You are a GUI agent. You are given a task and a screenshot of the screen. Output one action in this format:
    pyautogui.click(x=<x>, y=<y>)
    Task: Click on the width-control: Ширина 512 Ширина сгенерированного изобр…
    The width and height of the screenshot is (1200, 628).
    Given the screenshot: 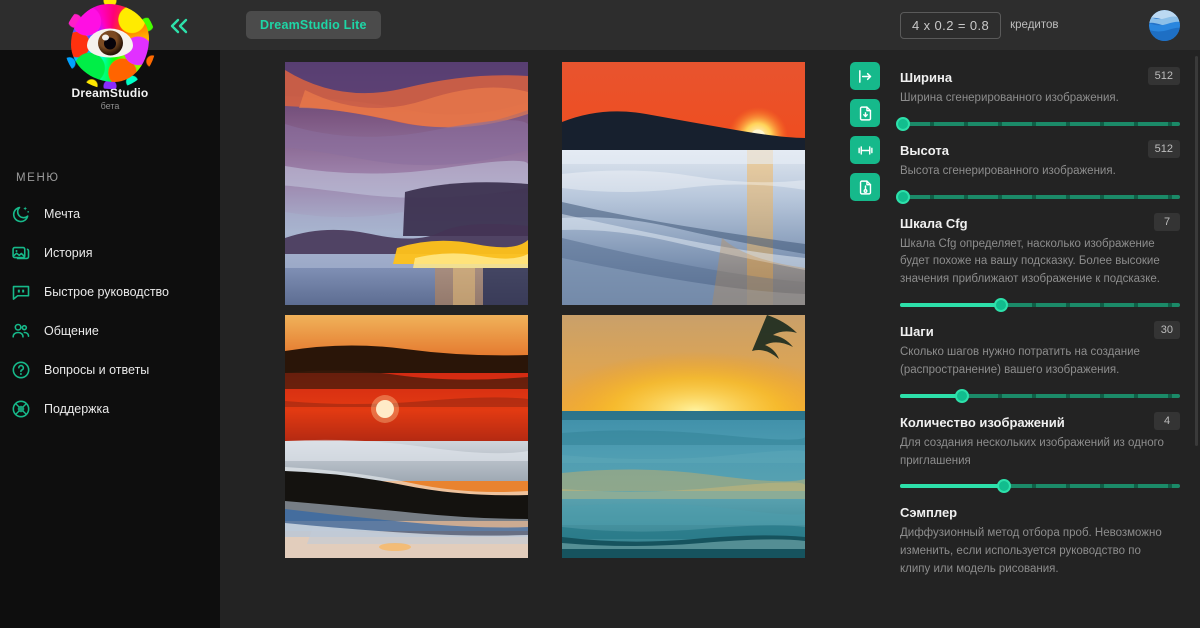 What is the action you would take?
    pyautogui.click(x=1037, y=98)
    